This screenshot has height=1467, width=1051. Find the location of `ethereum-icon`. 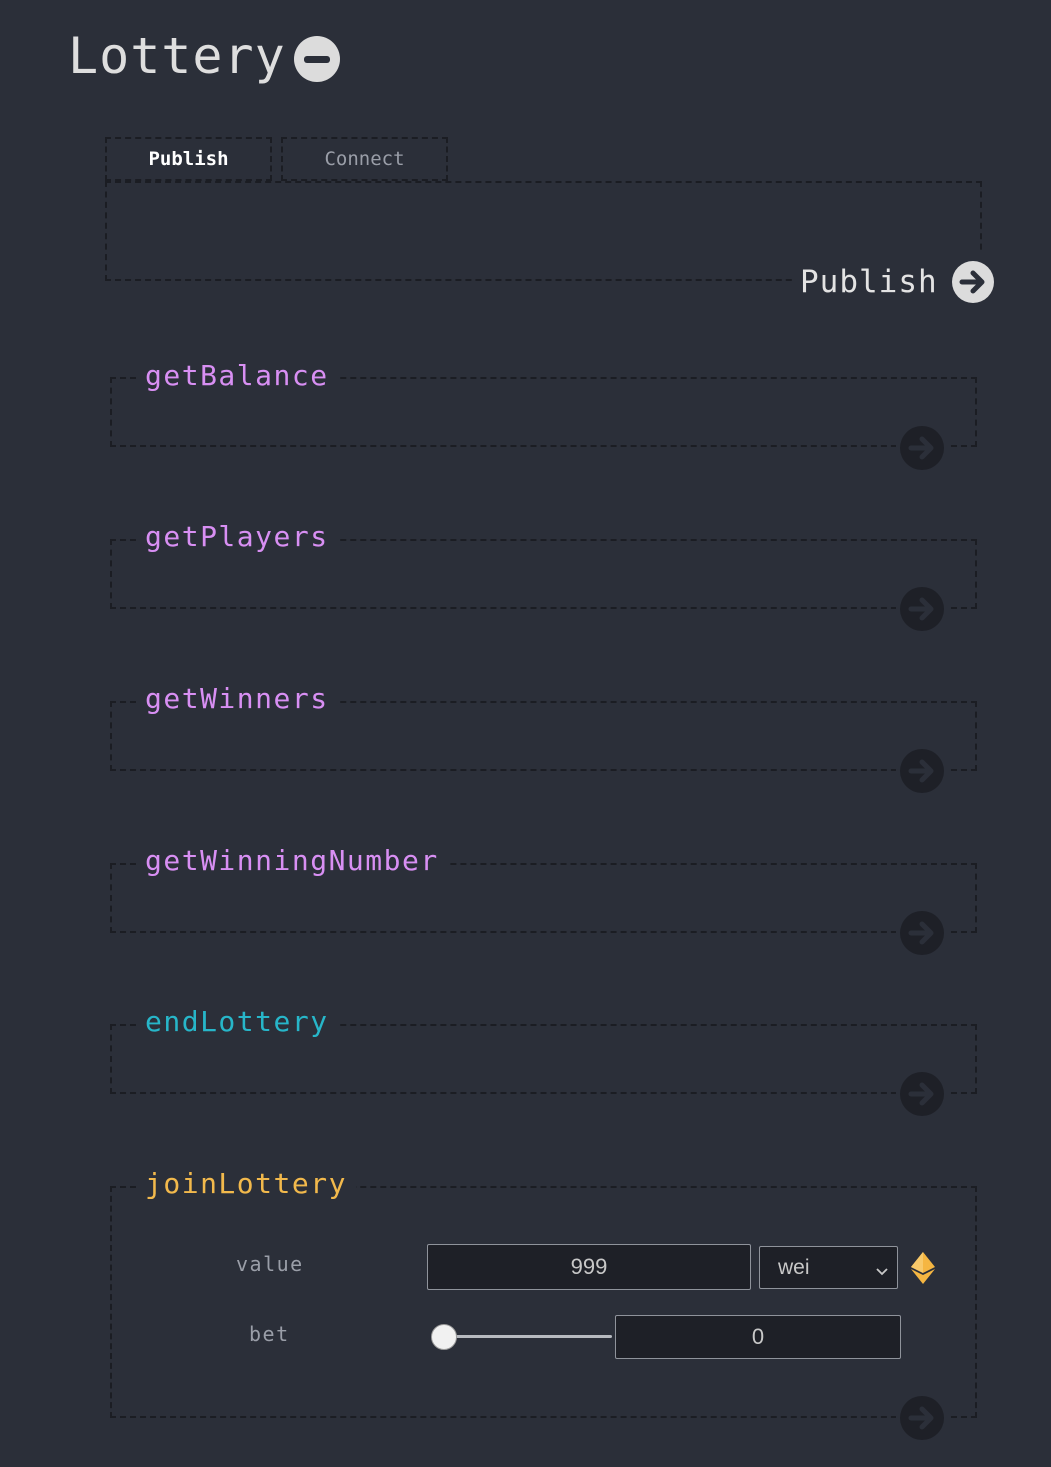

ethereum-icon is located at coordinates (923, 1270).